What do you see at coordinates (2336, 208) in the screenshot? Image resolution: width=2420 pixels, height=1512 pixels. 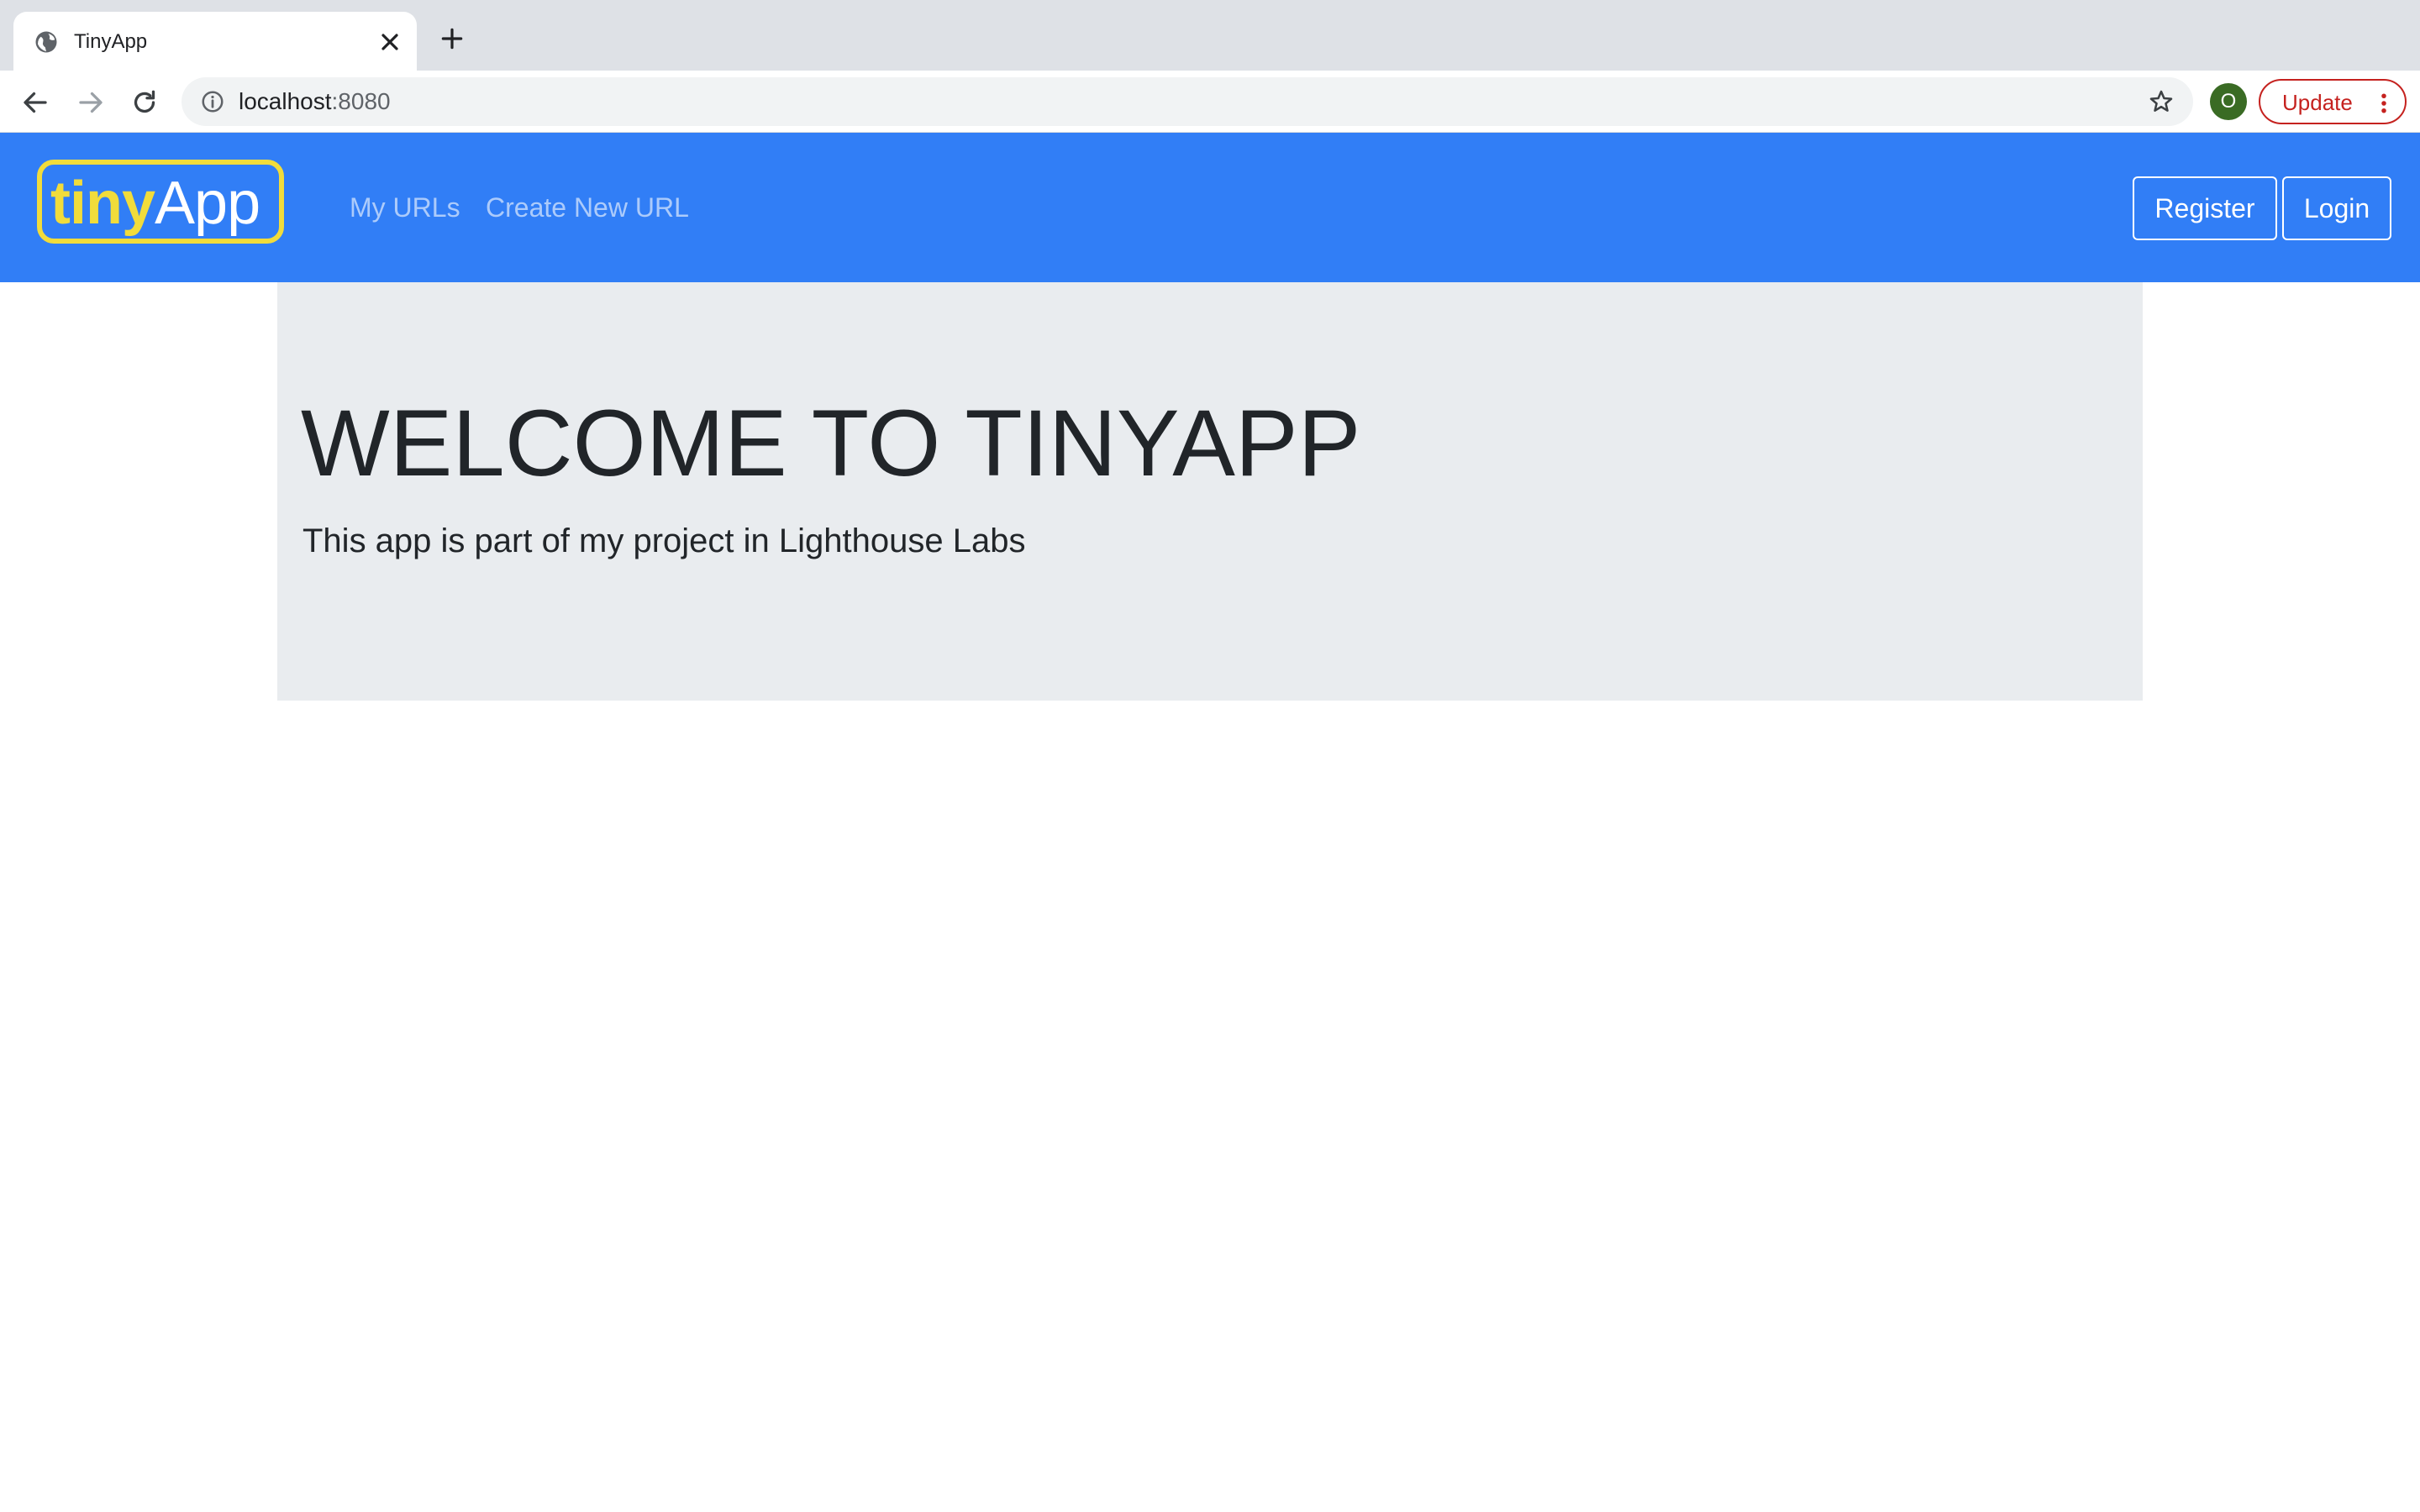 I see `login-button: Login` at bounding box center [2336, 208].